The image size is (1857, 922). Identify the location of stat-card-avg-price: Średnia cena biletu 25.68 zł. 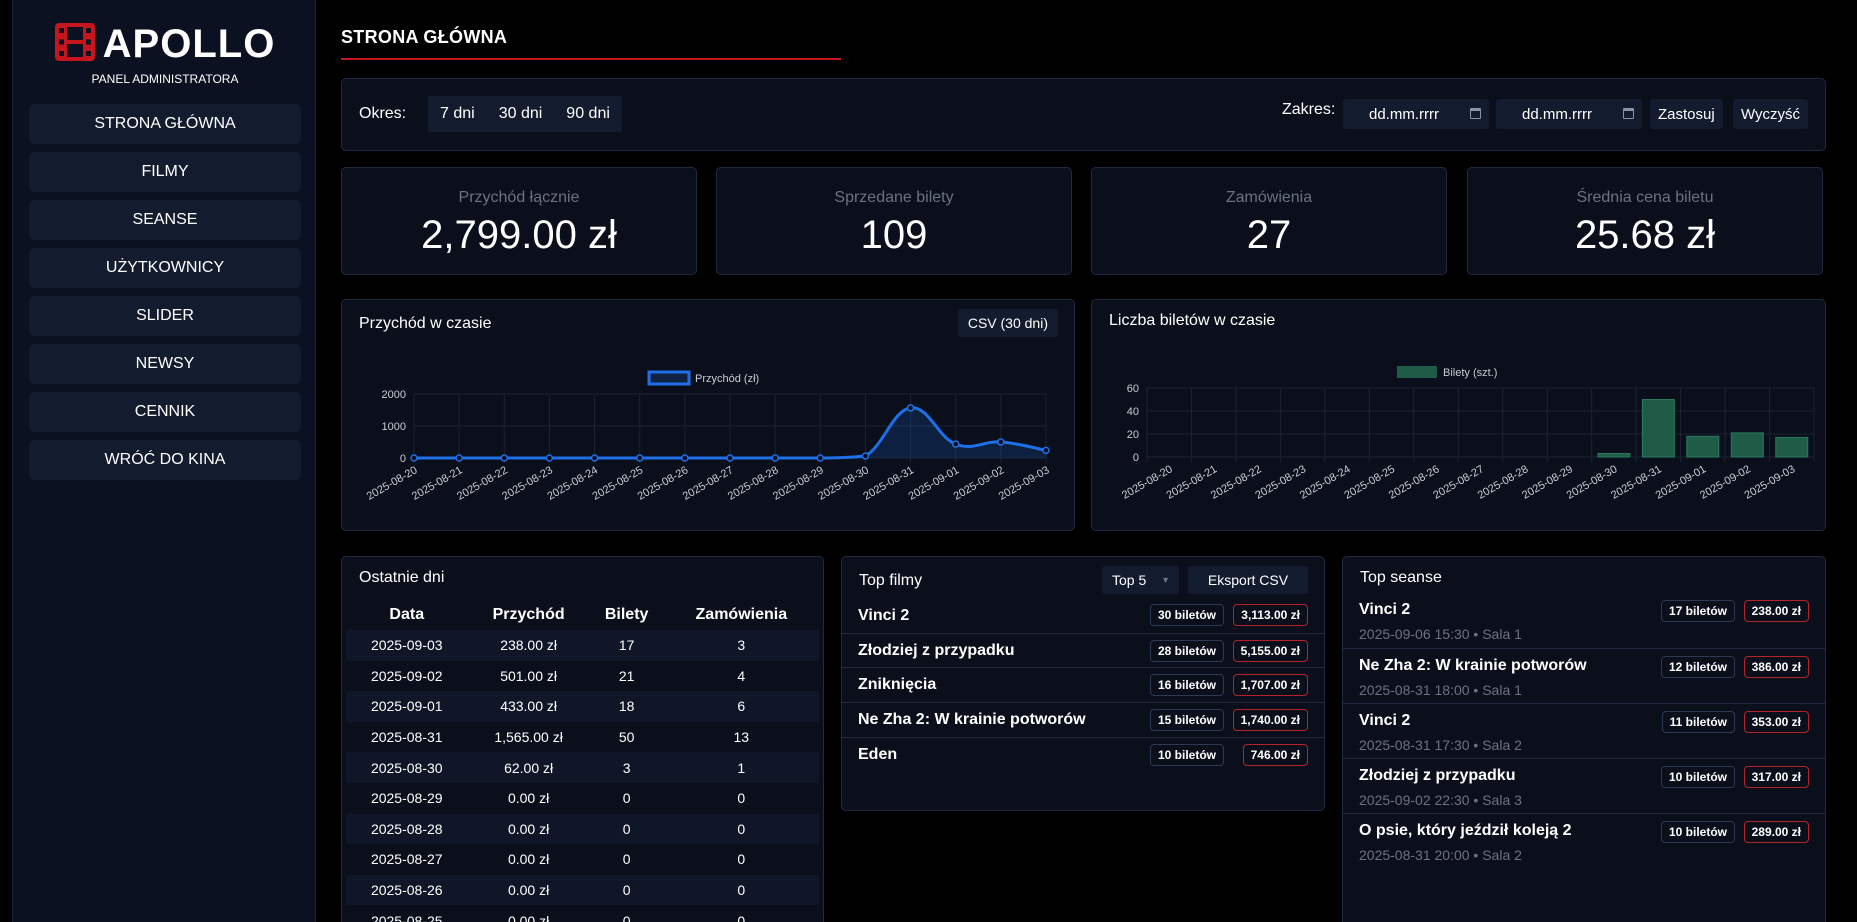
(1645, 221).